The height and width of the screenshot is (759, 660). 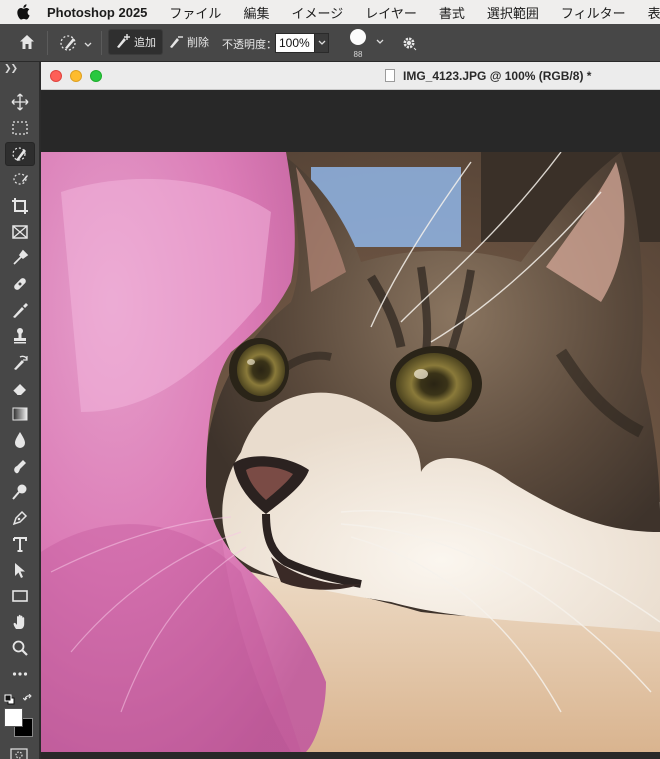 What do you see at coordinates (20, 492) in the screenshot?
I see `dodge-tool-icon` at bounding box center [20, 492].